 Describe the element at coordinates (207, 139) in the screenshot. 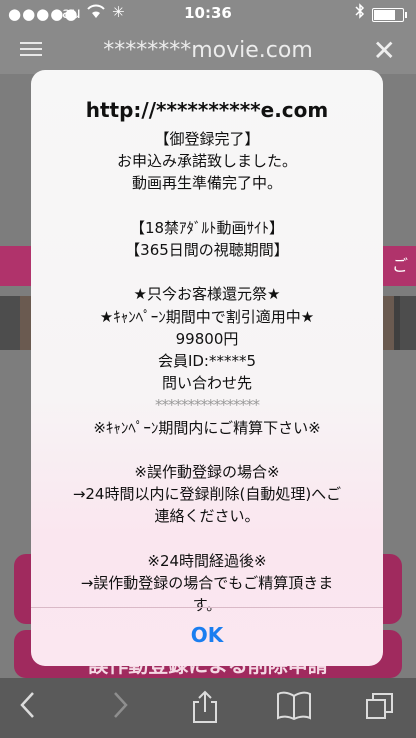

I see `alert-line: 【御登録完了】` at that location.